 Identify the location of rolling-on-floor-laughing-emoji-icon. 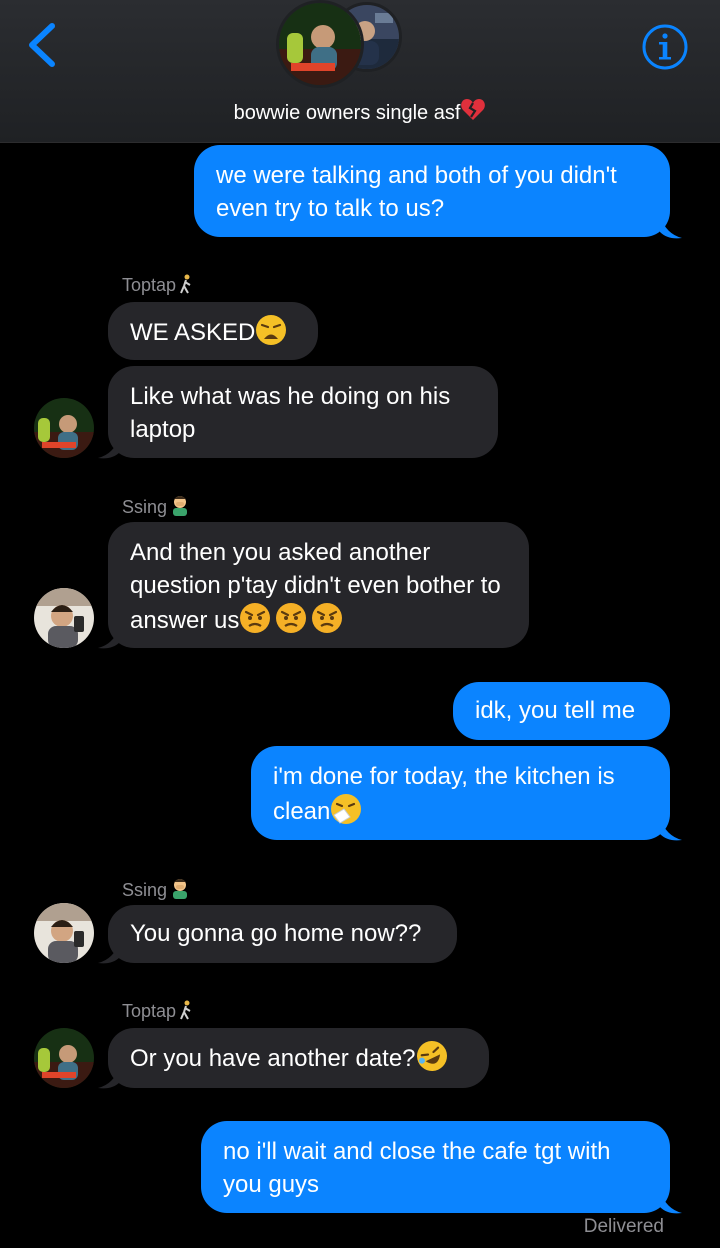
(431, 1056).